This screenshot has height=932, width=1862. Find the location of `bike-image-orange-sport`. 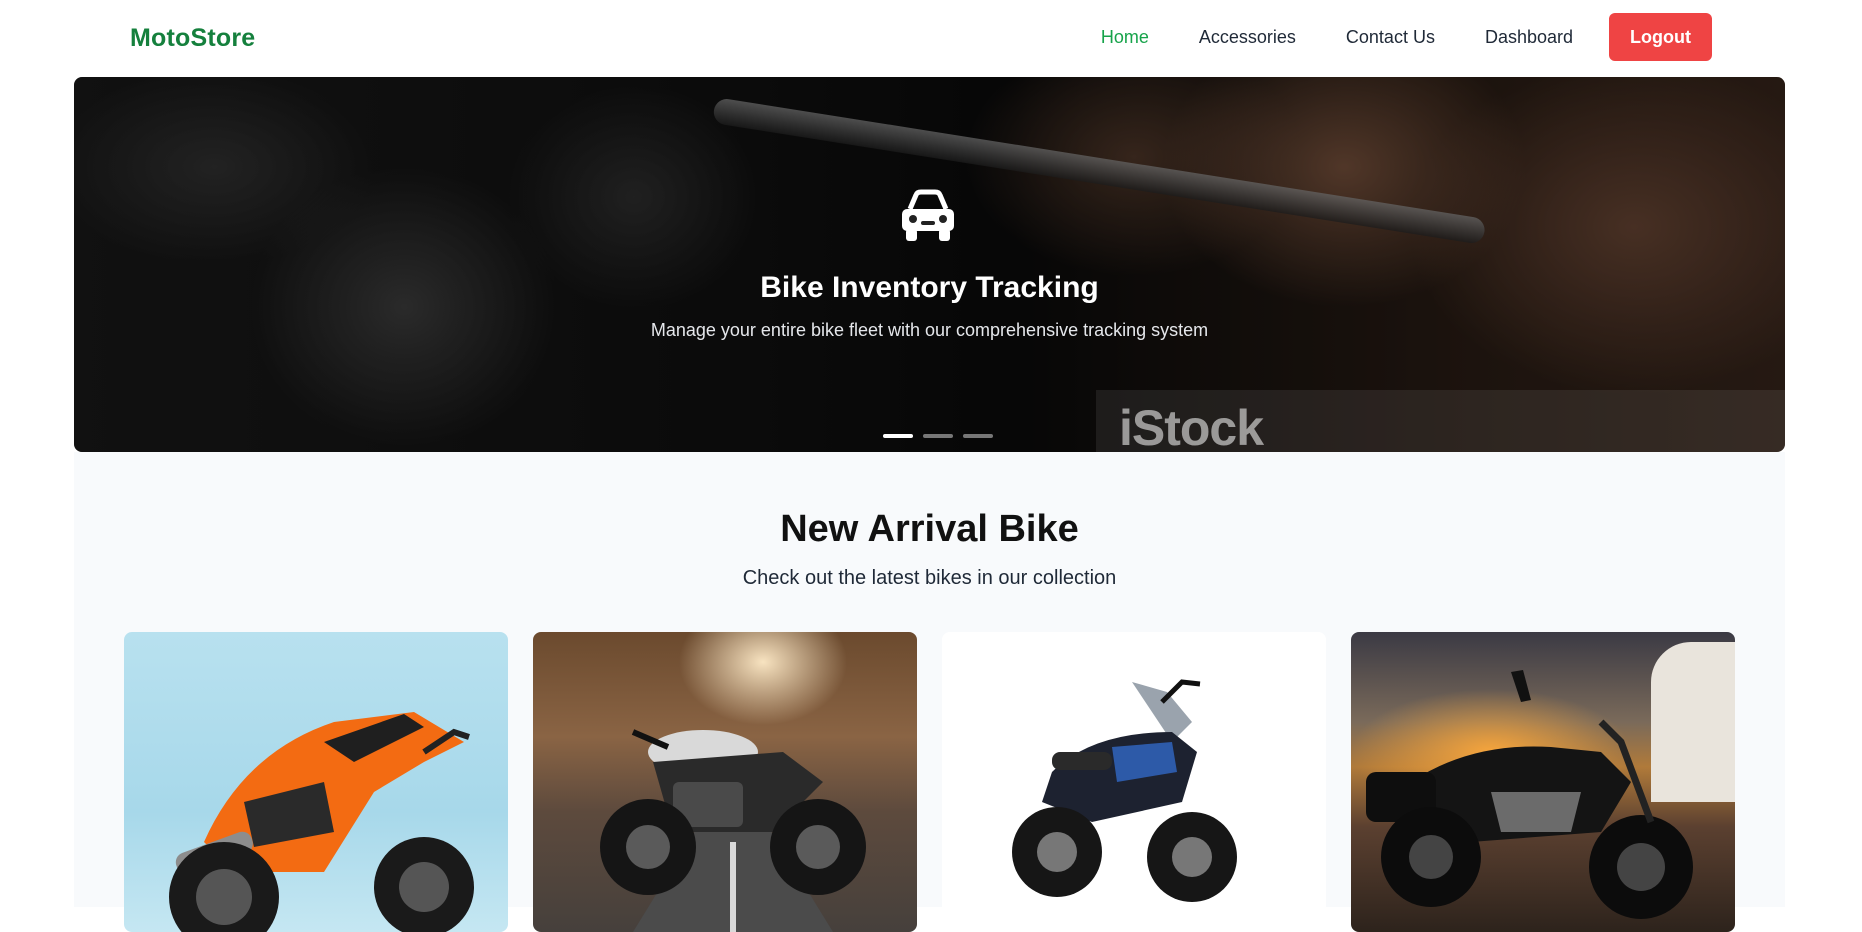

bike-image-orange-sport is located at coordinates (316, 782).